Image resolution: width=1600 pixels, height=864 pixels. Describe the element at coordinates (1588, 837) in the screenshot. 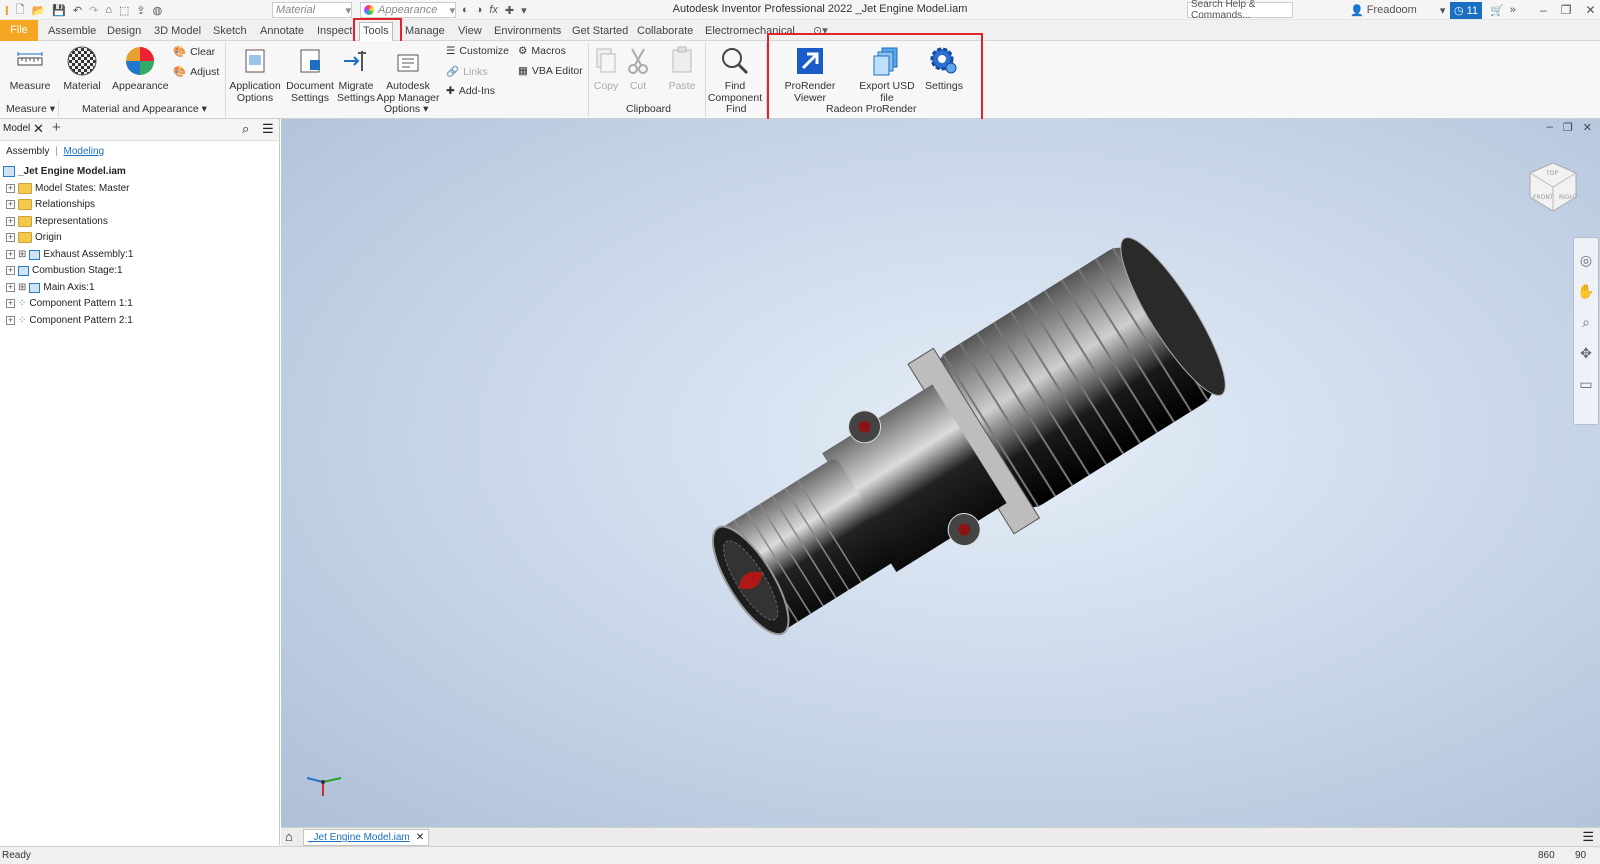

I see `document-tabs-menu-icon: ☰` at that location.